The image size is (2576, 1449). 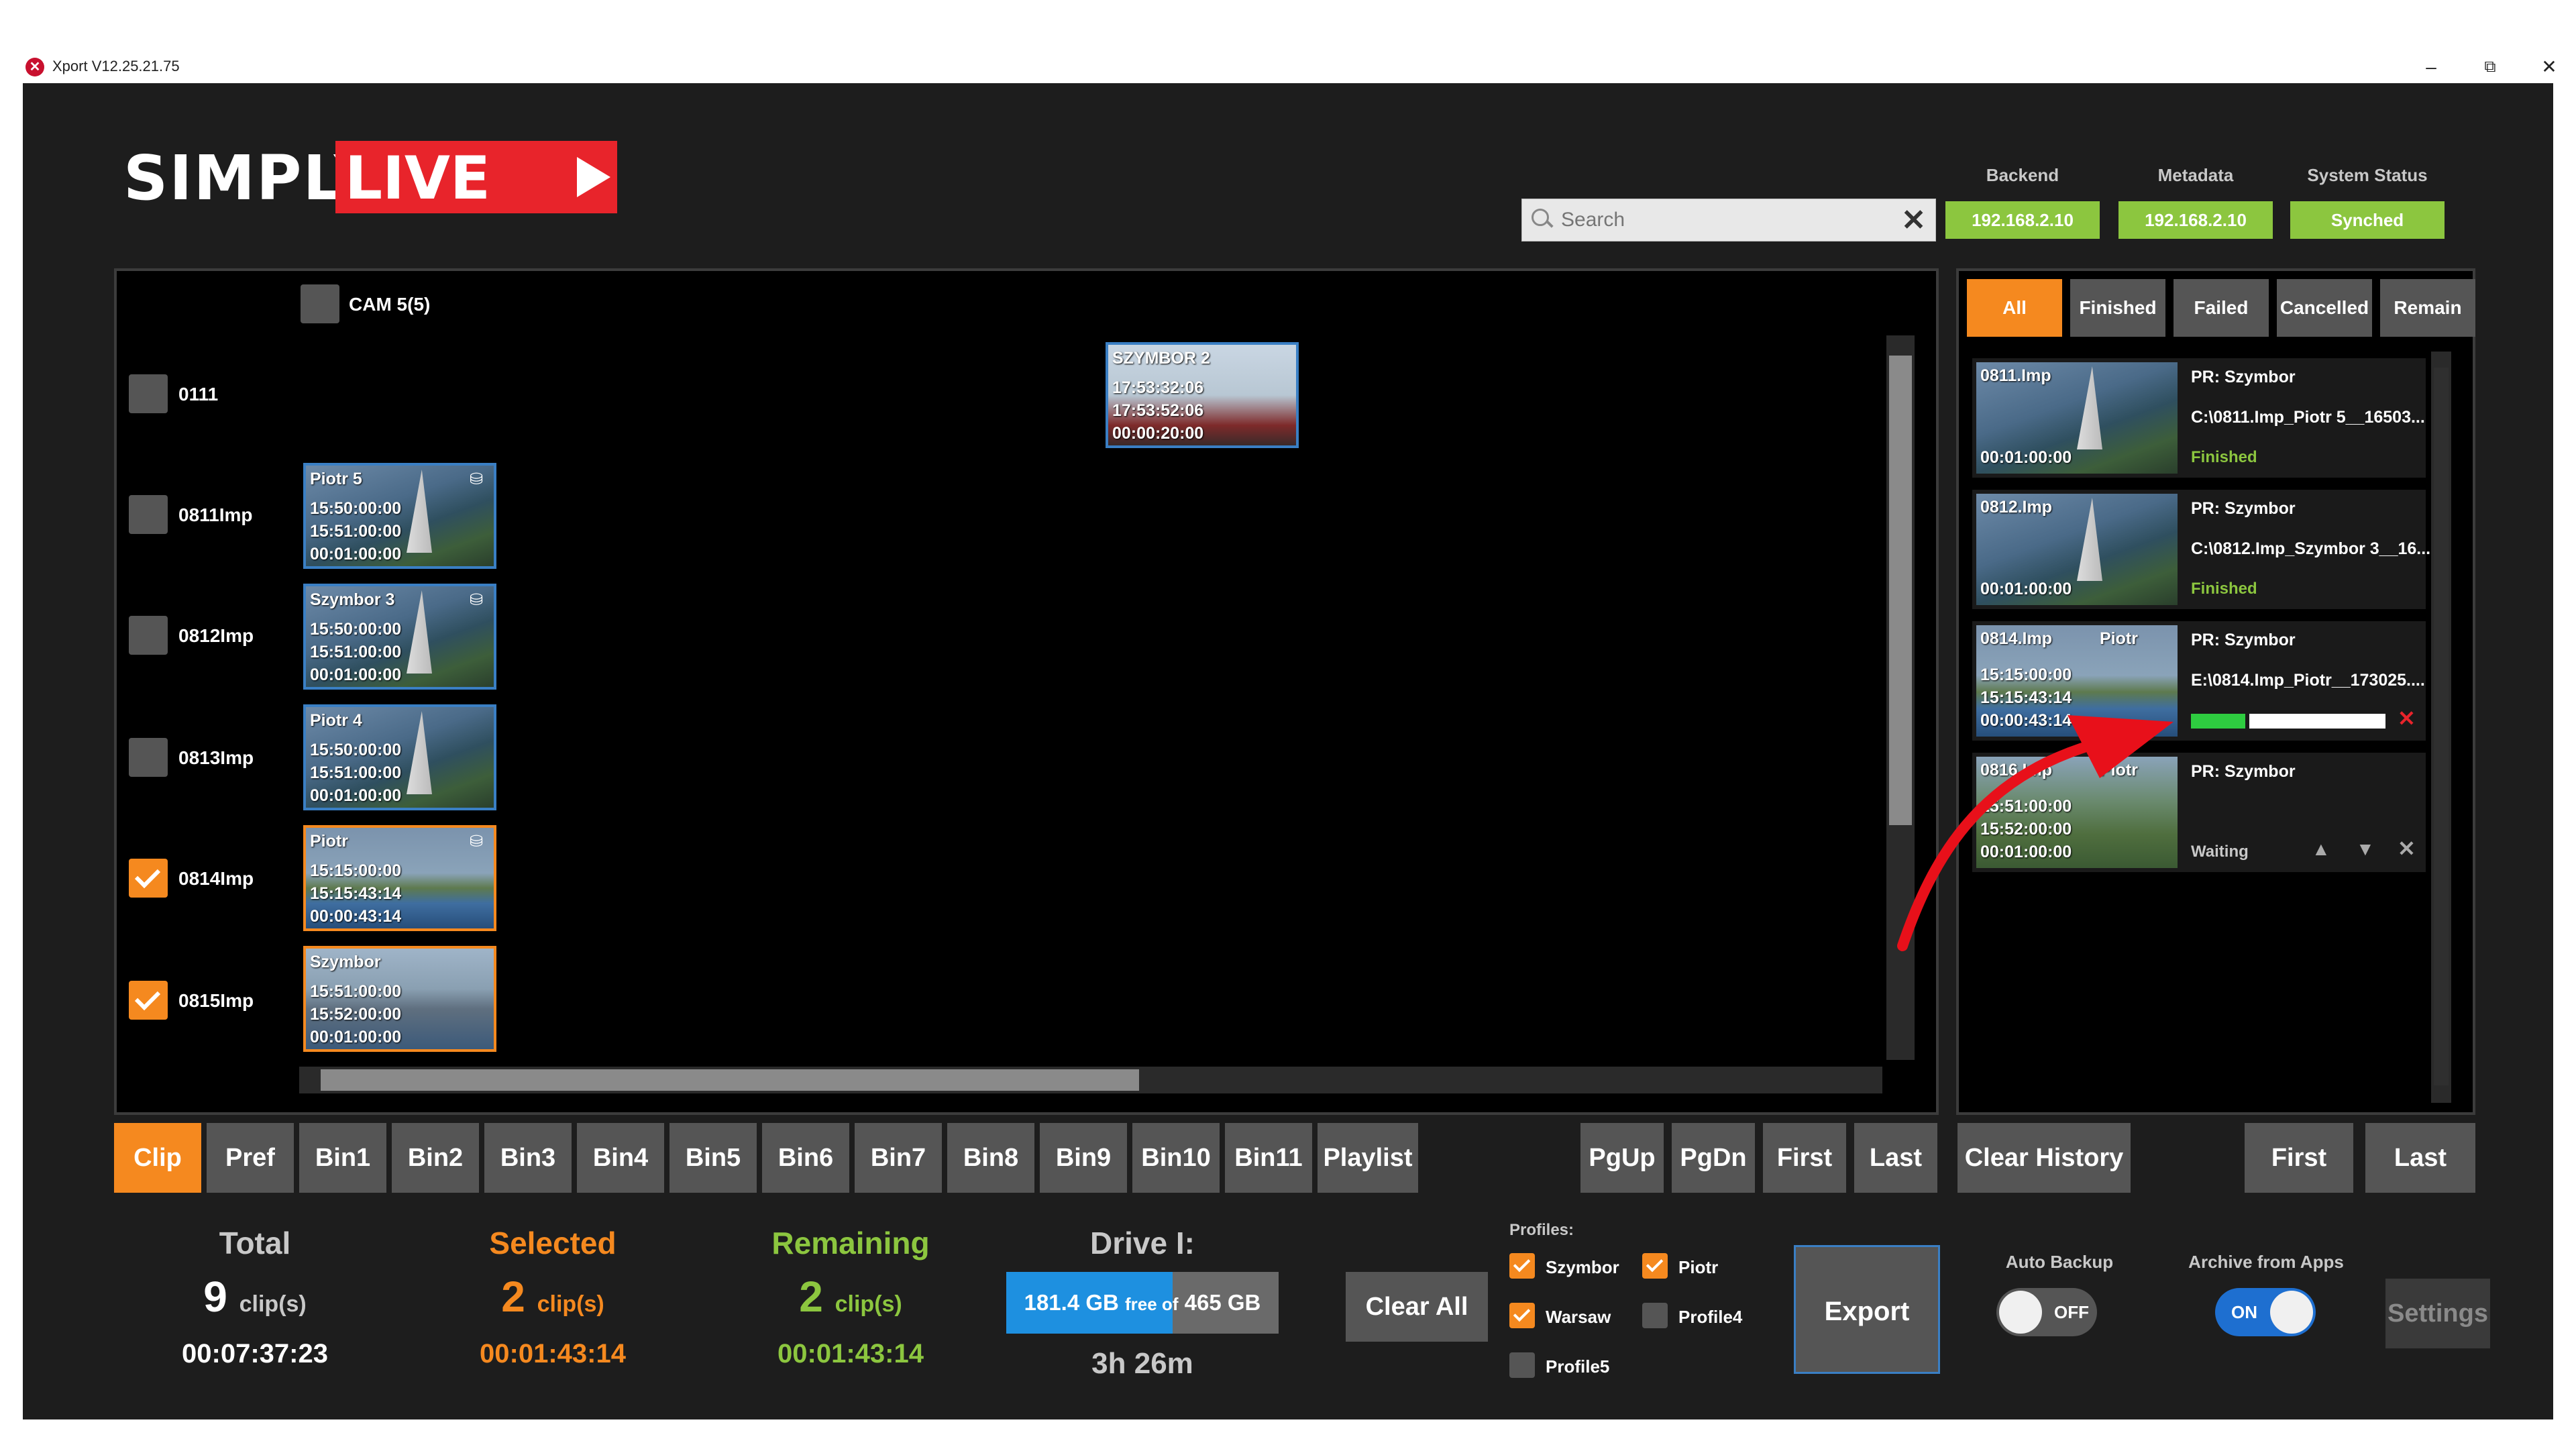 I want to click on row-label: 0811Imp, so click(x=215, y=514).